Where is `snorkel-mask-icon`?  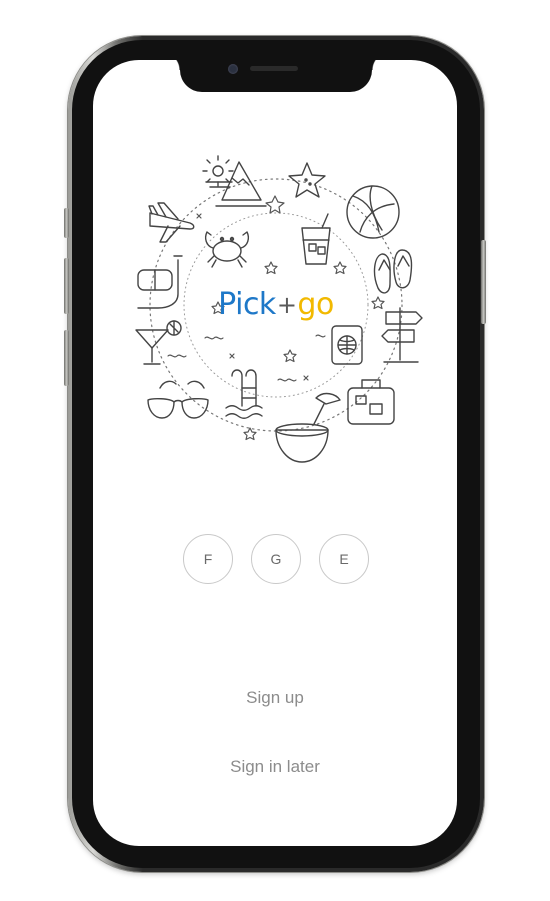 snorkel-mask-icon is located at coordinates (160, 282).